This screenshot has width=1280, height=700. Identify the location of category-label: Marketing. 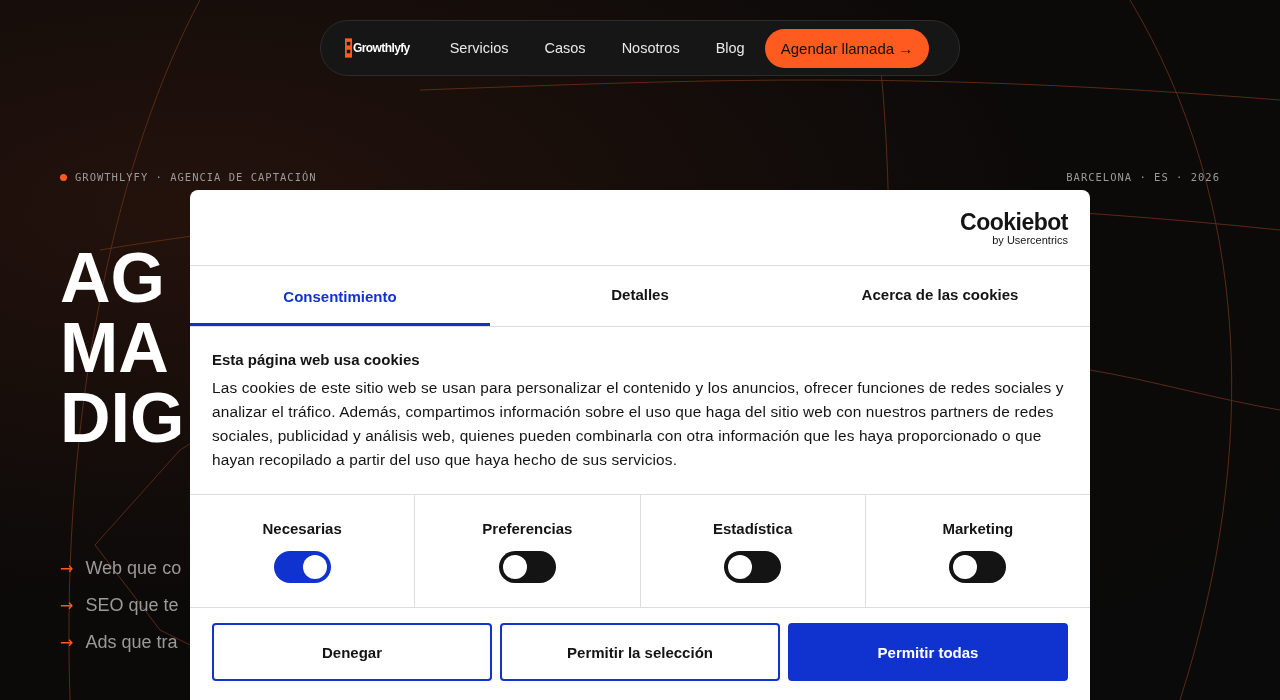
(978, 528).